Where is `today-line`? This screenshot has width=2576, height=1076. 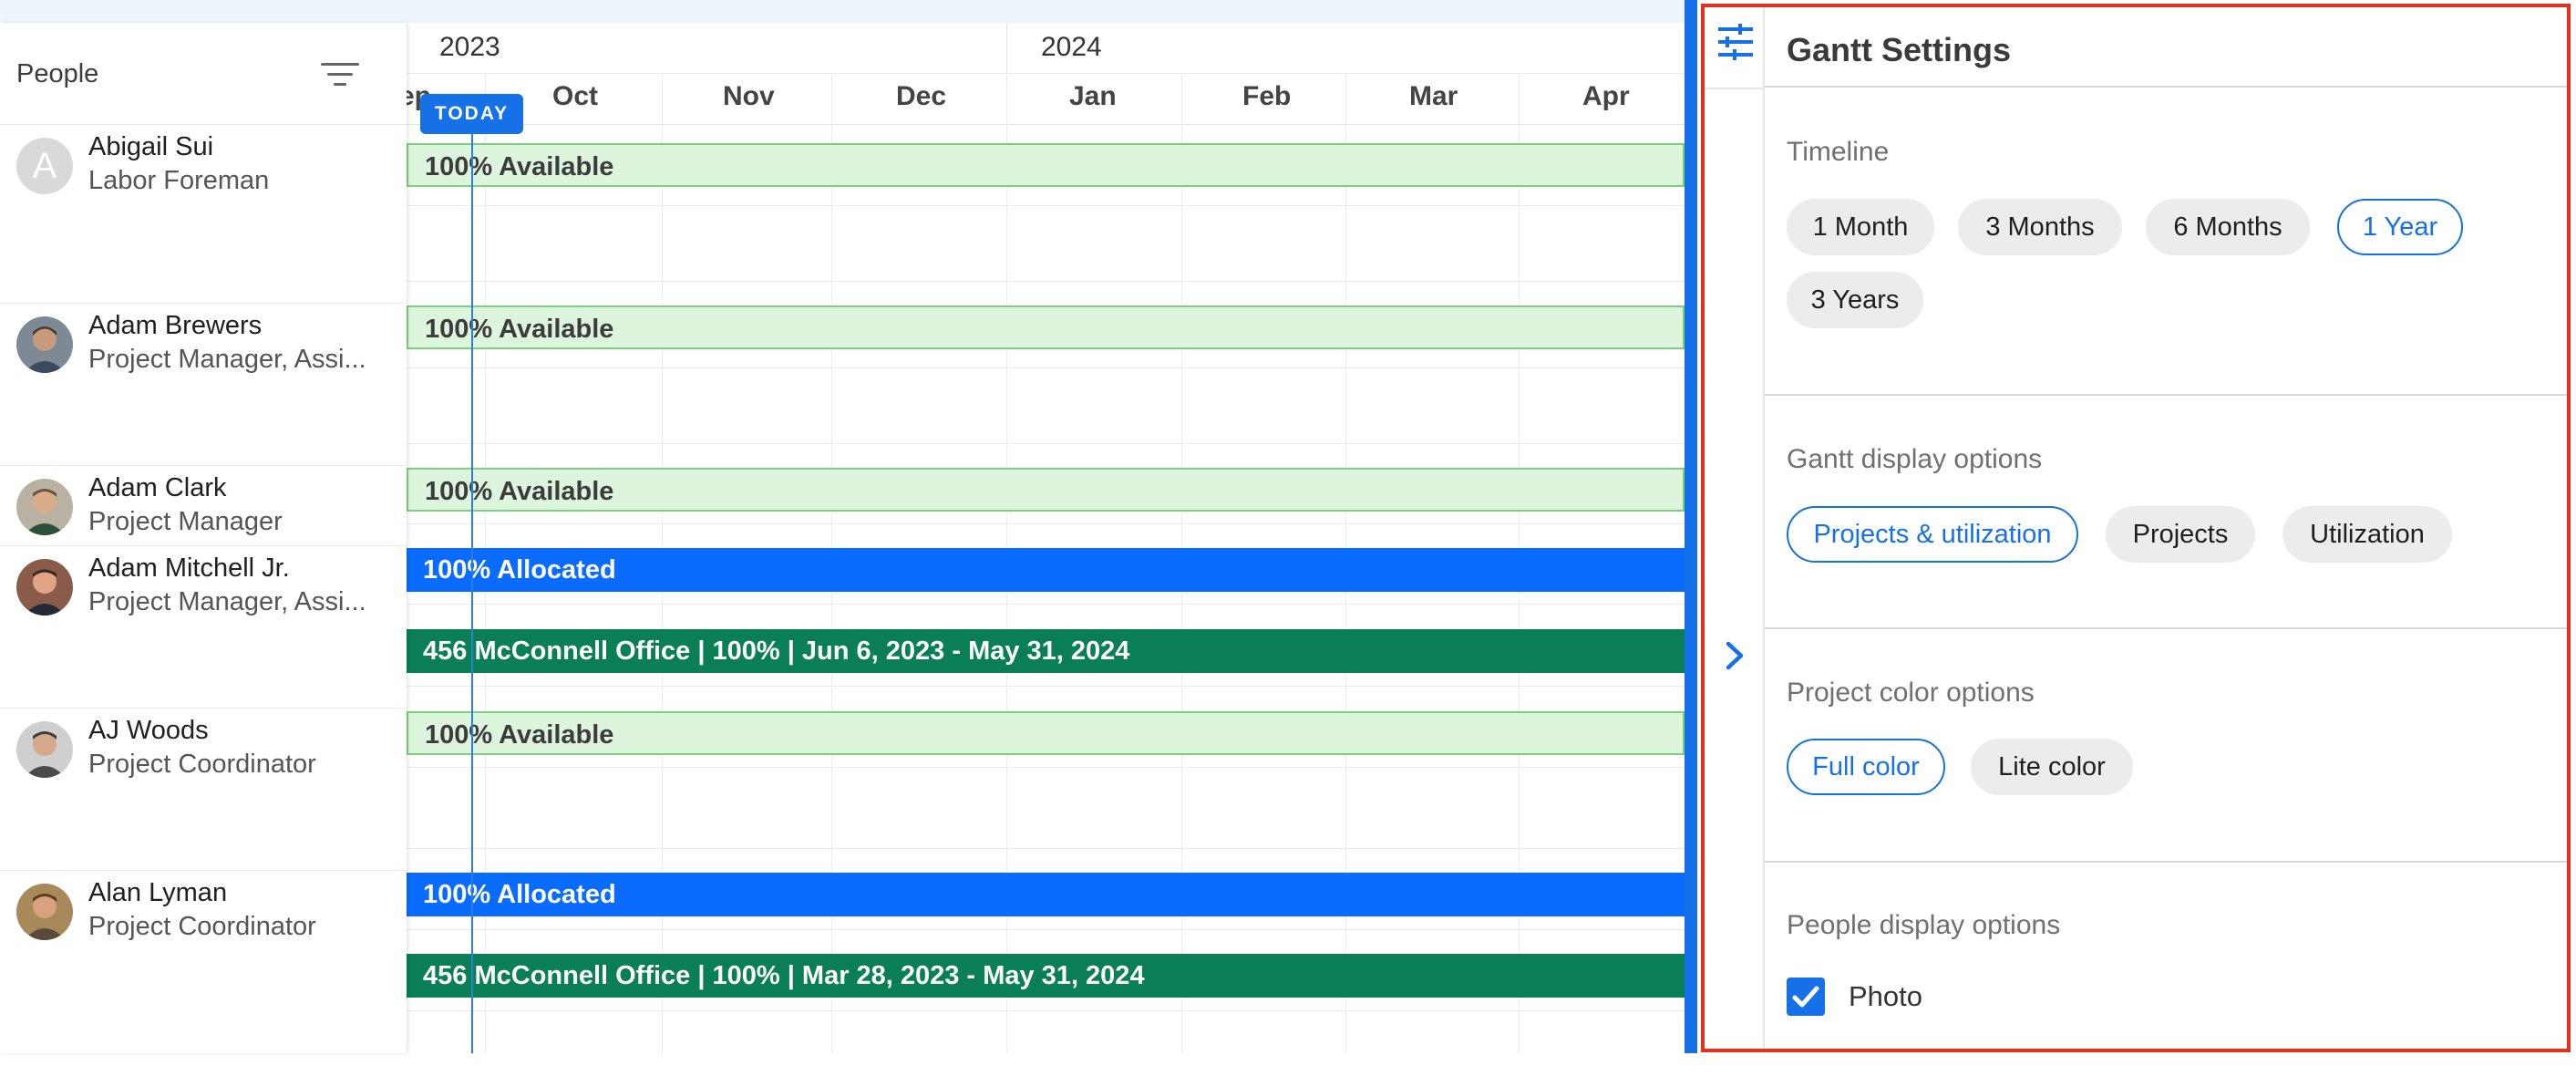 today-line is located at coordinates (472, 585).